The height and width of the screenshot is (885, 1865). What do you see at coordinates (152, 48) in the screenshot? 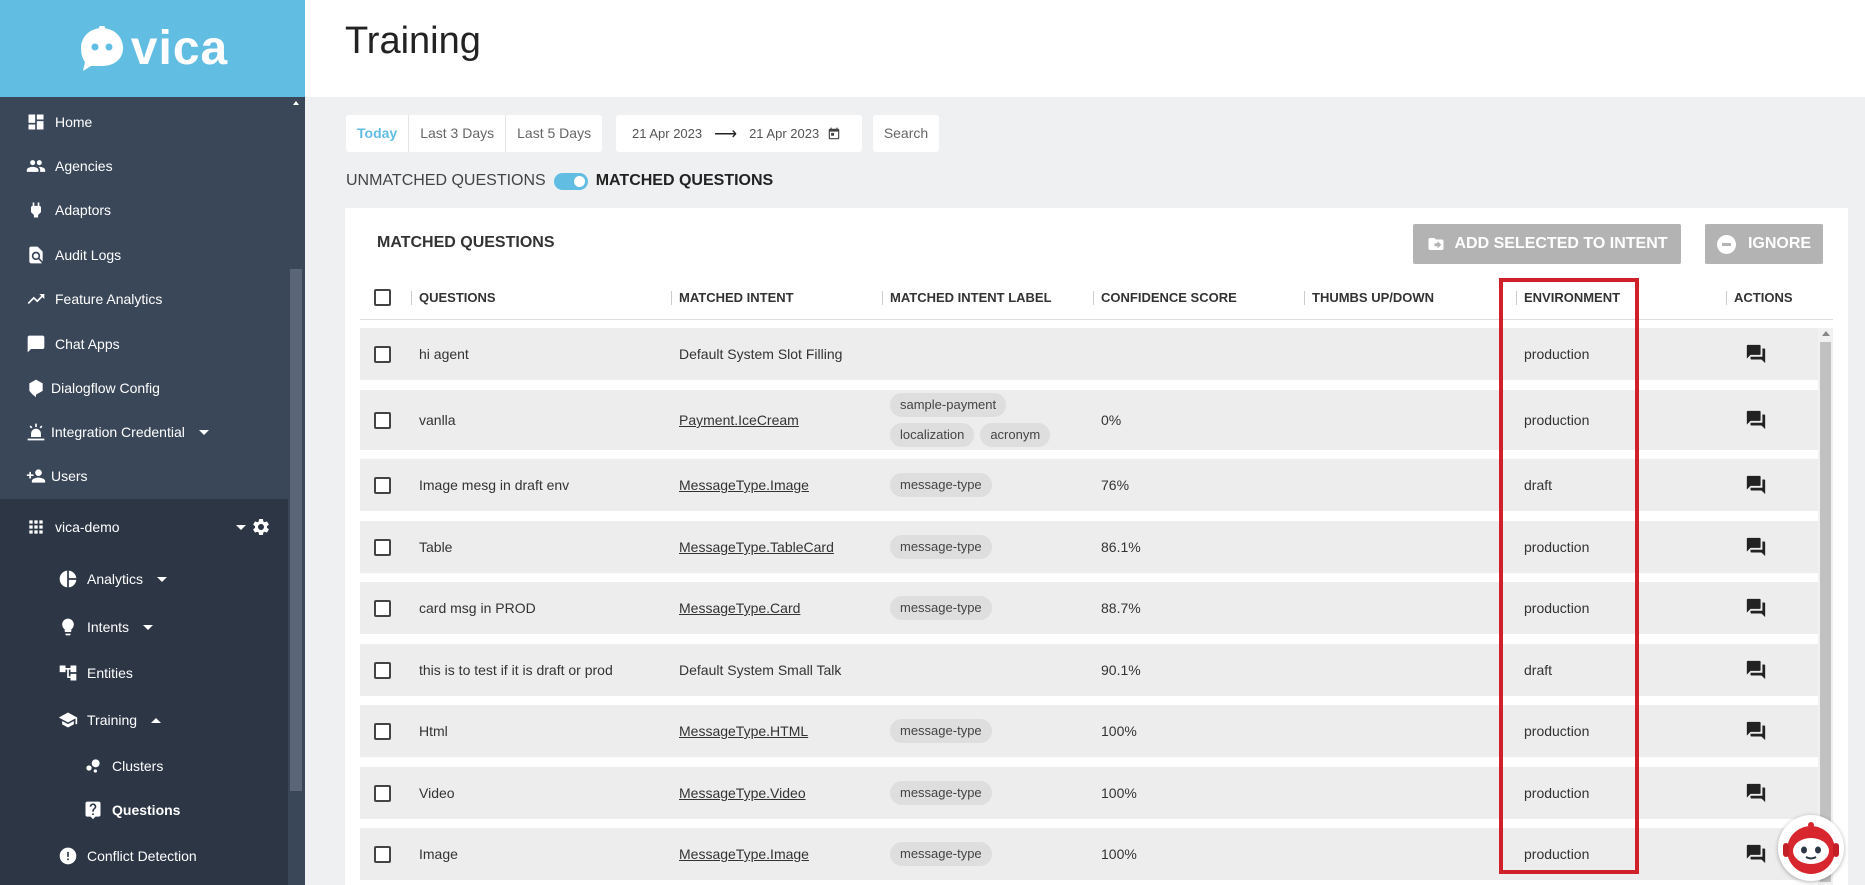
I see `vica-logo: vica` at bounding box center [152, 48].